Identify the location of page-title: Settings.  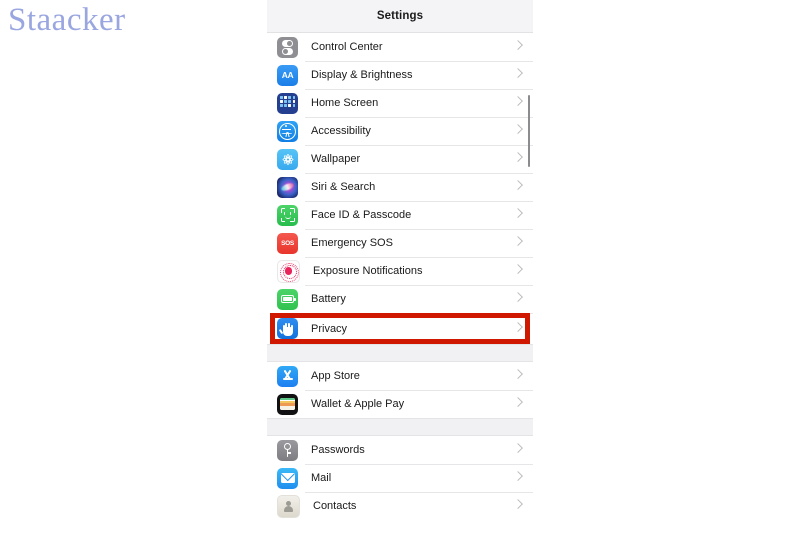
(400, 16).